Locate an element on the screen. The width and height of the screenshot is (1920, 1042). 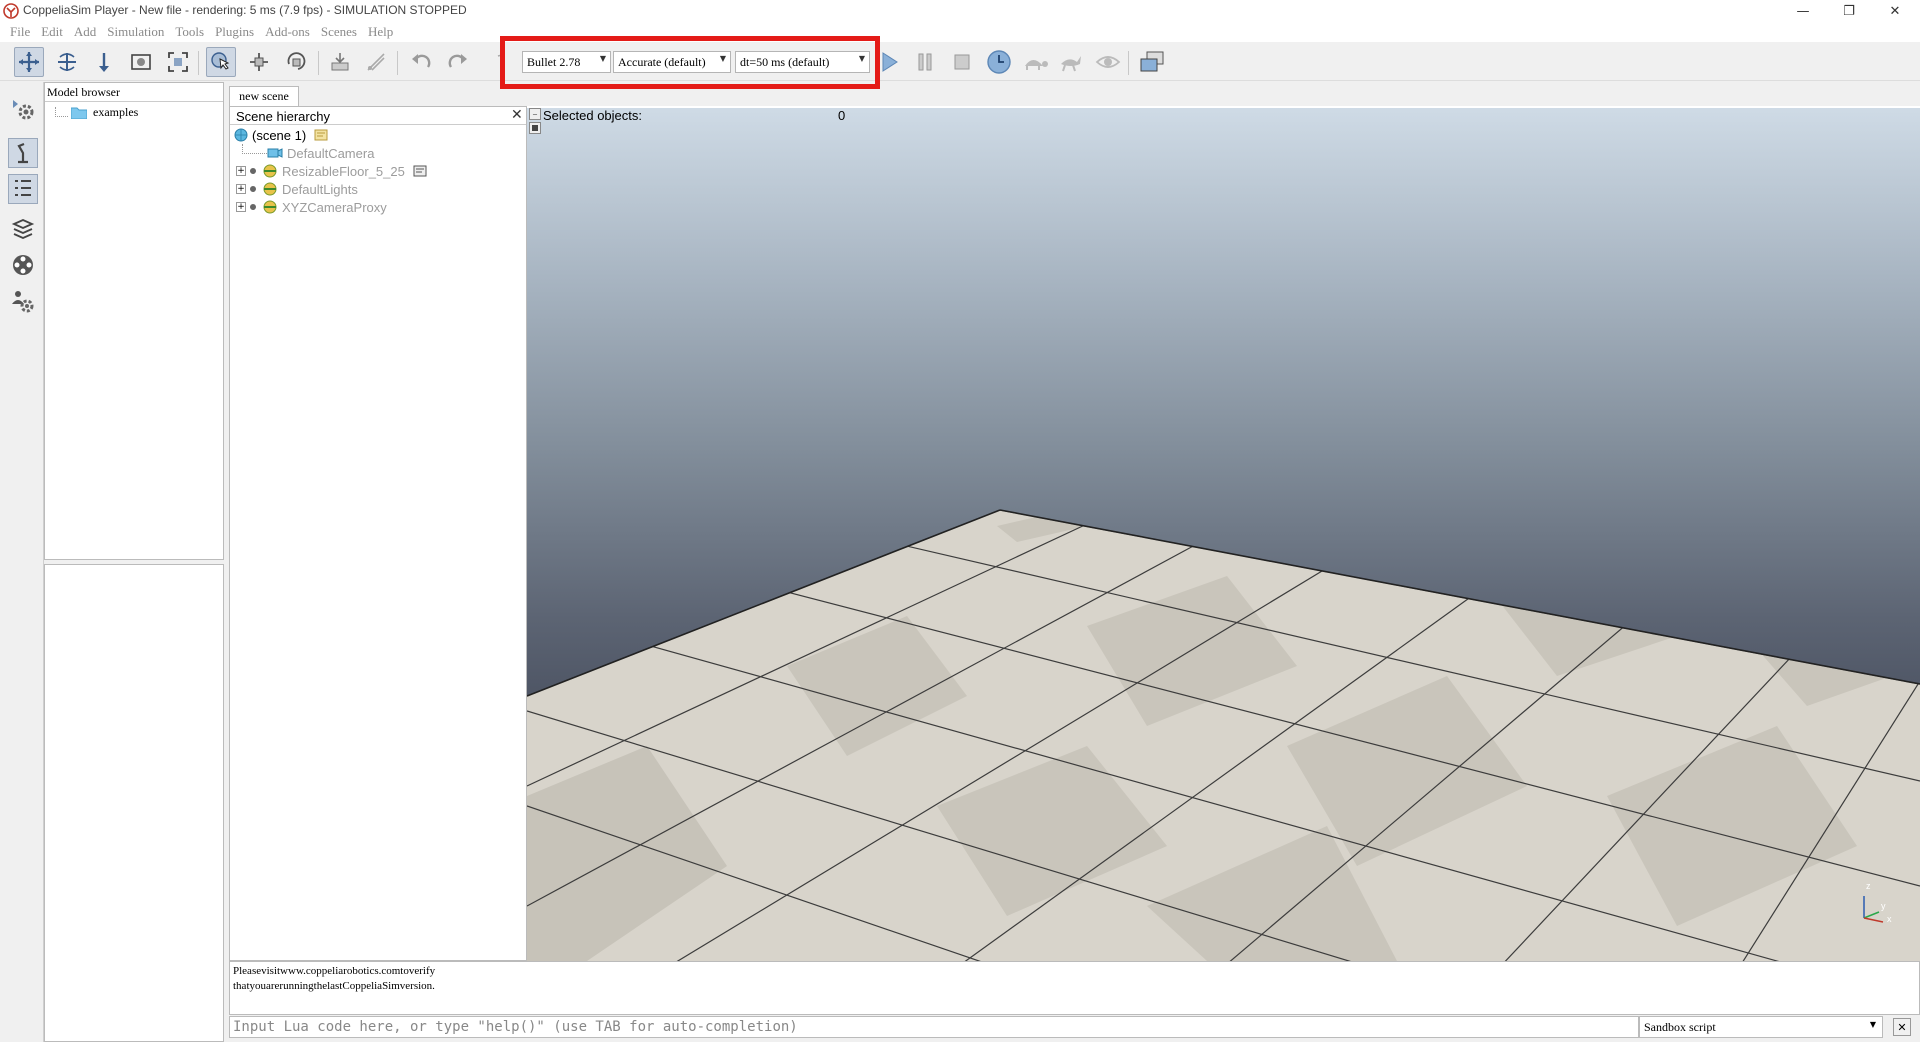
simulation-settings-button is located at coordinates (23, 109).